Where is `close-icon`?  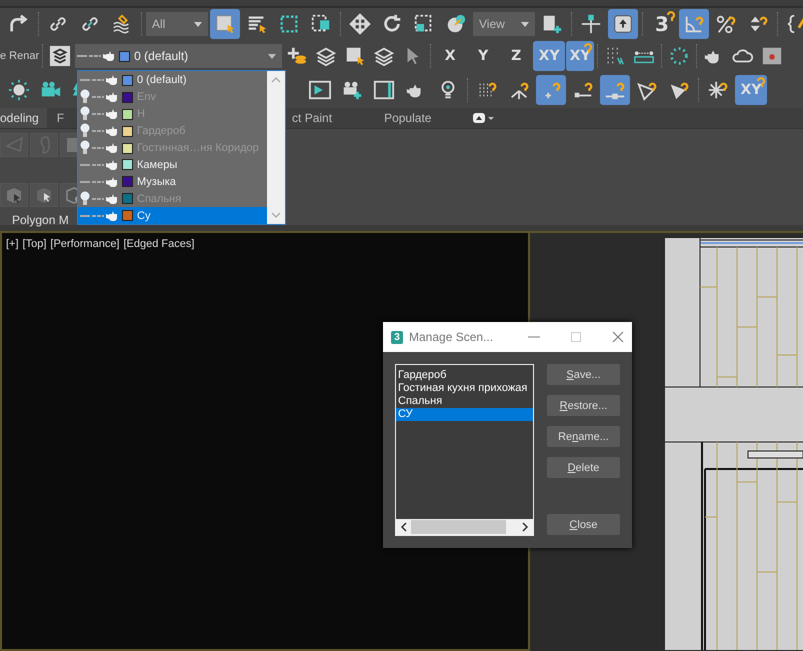 close-icon is located at coordinates (618, 337).